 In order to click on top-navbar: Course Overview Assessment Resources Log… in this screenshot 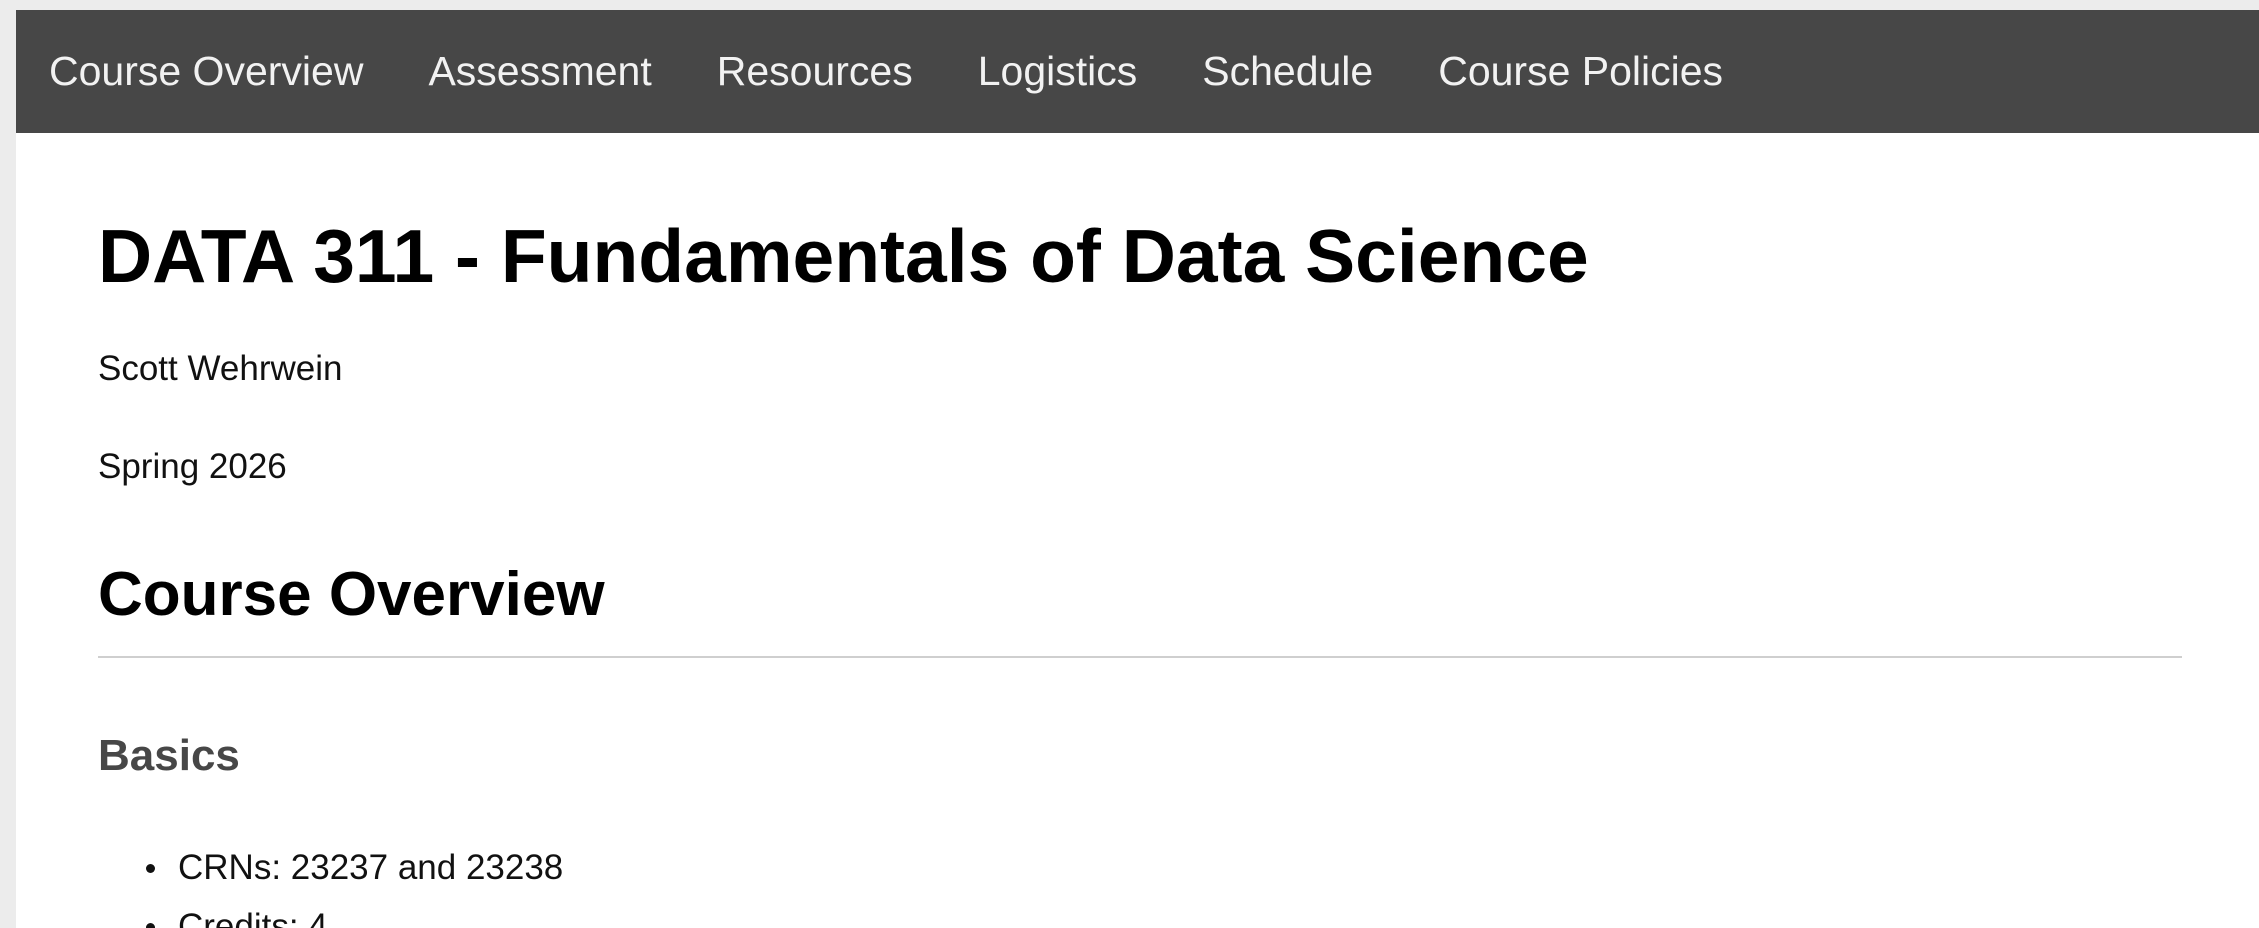, I will do `click(1137, 71)`.